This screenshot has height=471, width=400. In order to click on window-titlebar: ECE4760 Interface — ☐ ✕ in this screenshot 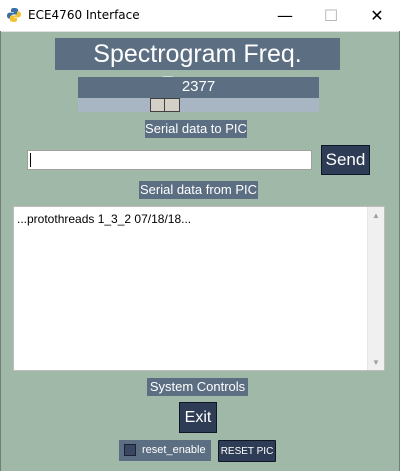, I will do `click(200, 16)`.